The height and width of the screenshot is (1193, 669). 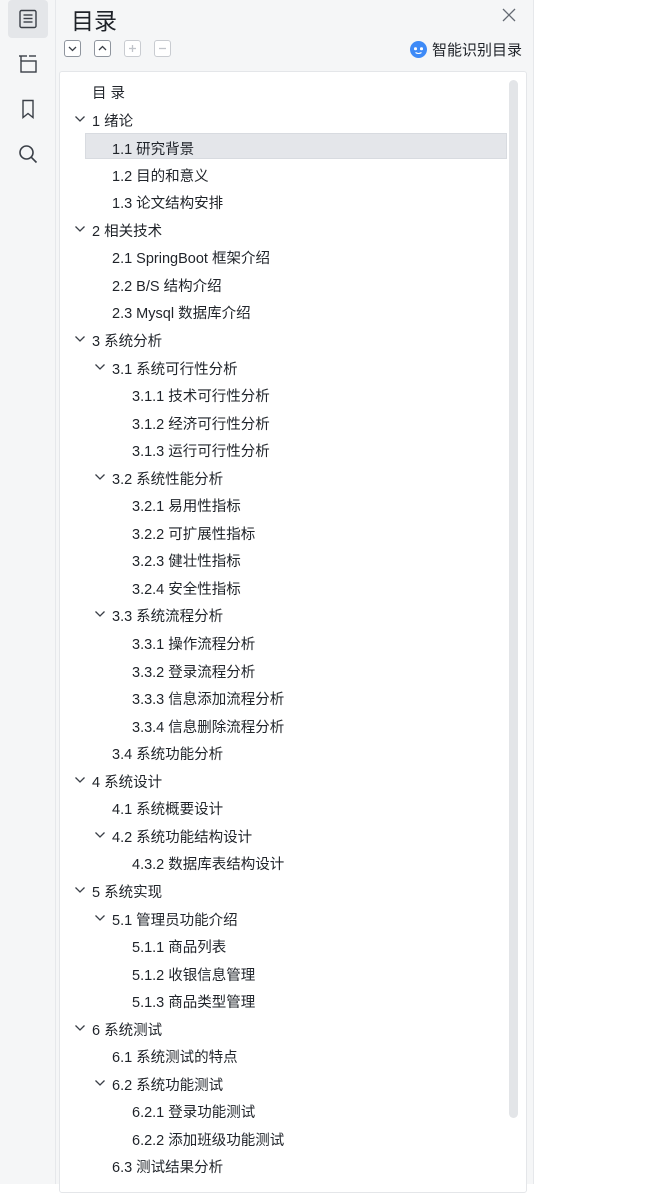 What do you see at coordinates (283, 394) in the screenshot?
I see `toc-item: 3.1.1 技术可行性分析` at bounding box center [283, 394].